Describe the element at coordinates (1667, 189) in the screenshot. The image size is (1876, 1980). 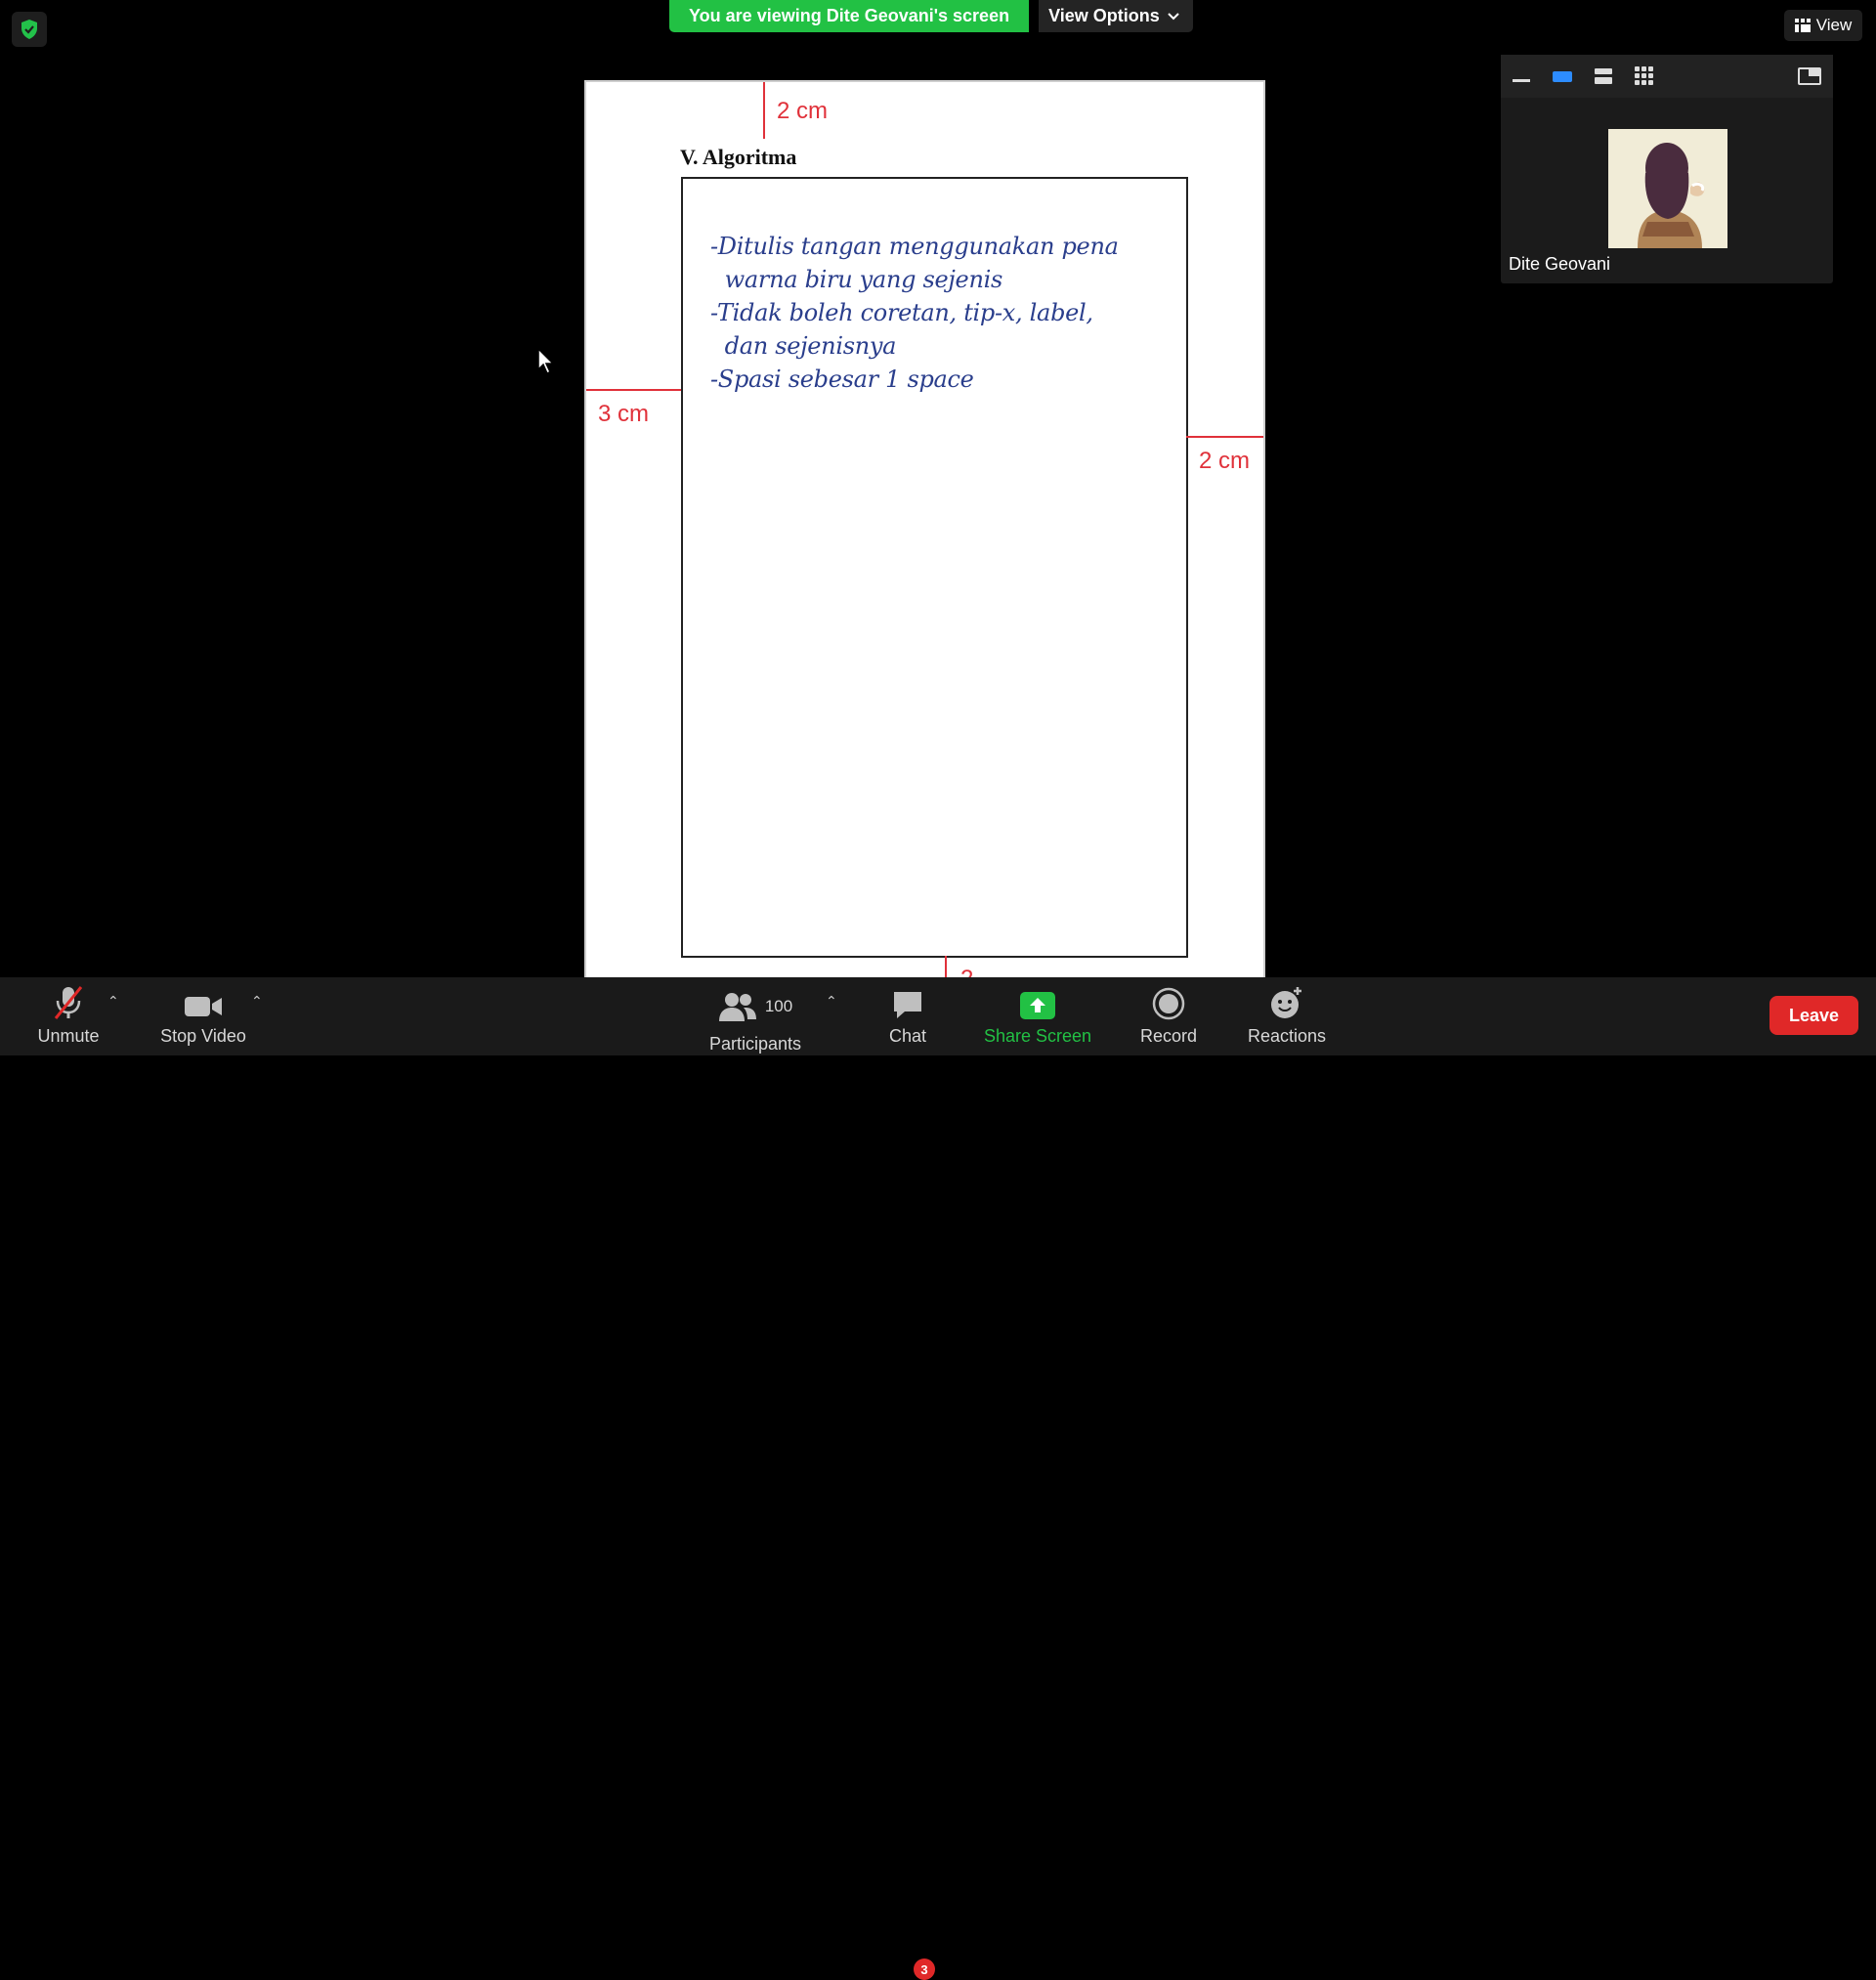
I see `participant-avatar-image` at that location.